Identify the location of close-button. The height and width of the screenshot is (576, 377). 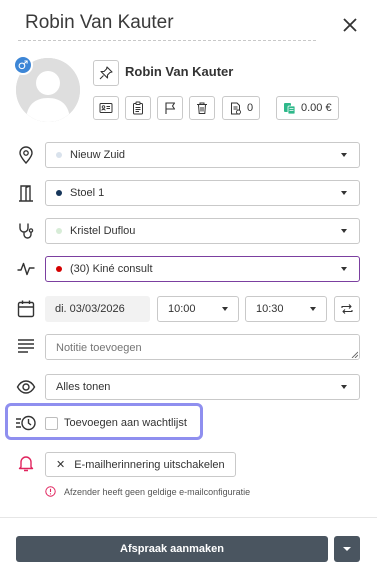
(350, 25).